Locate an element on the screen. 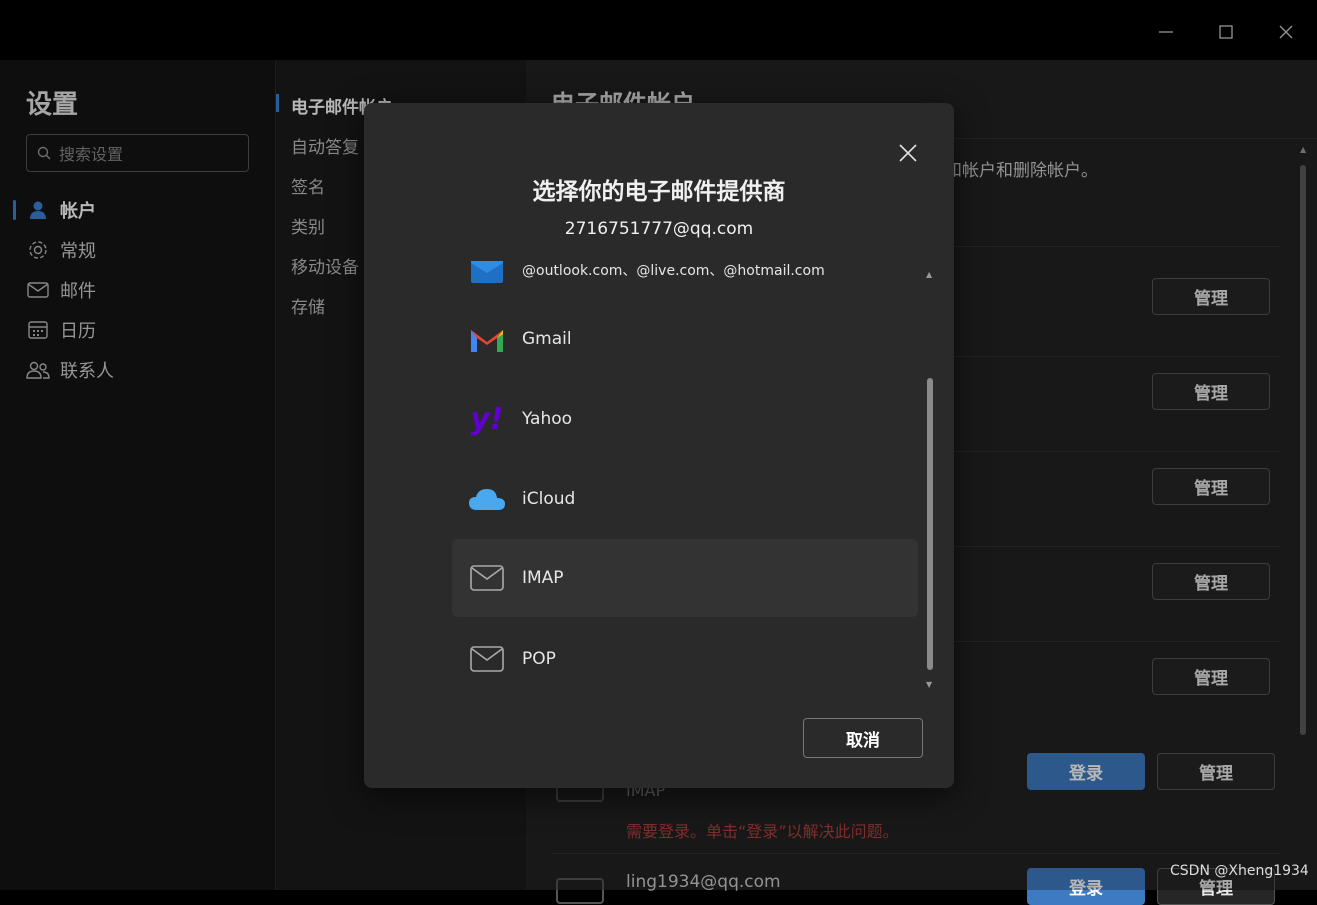 This screenshot has width=1317, height=905. provider-label: Gmail is located at coordinates (547, 339).